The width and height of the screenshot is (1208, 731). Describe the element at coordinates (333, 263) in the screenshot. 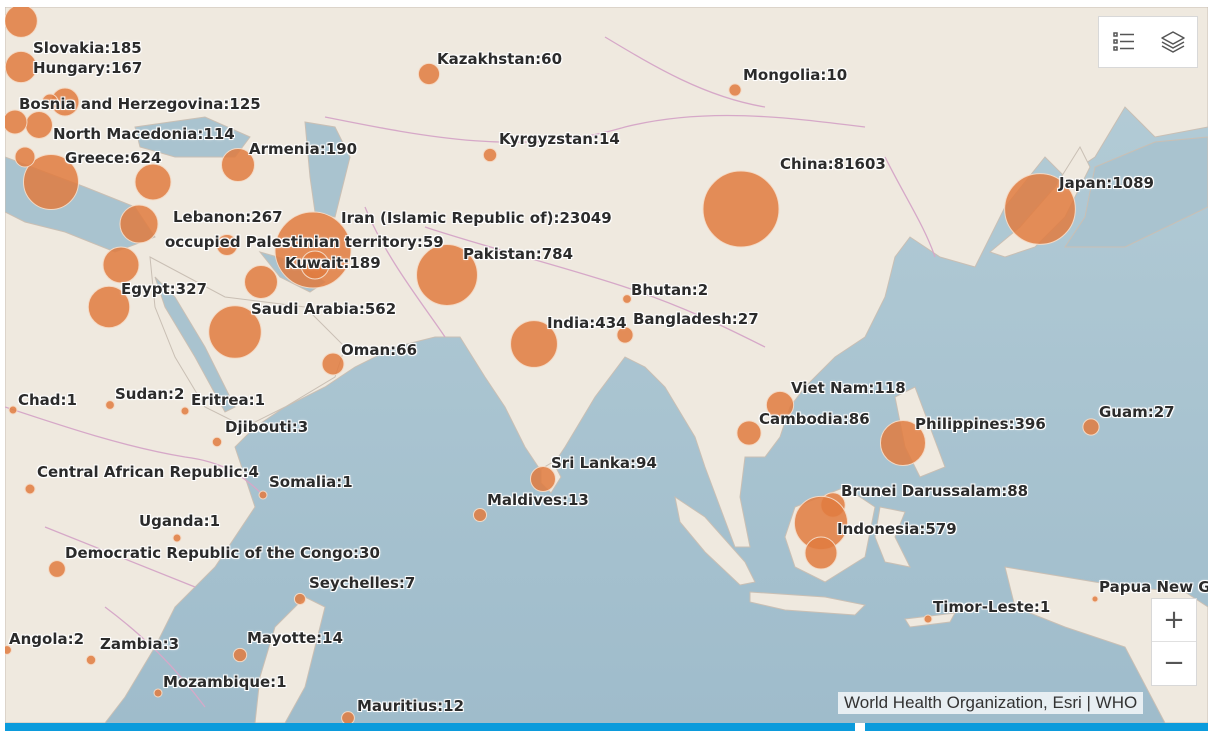

I see `label-kuwait: Kuwait:189` at that location.